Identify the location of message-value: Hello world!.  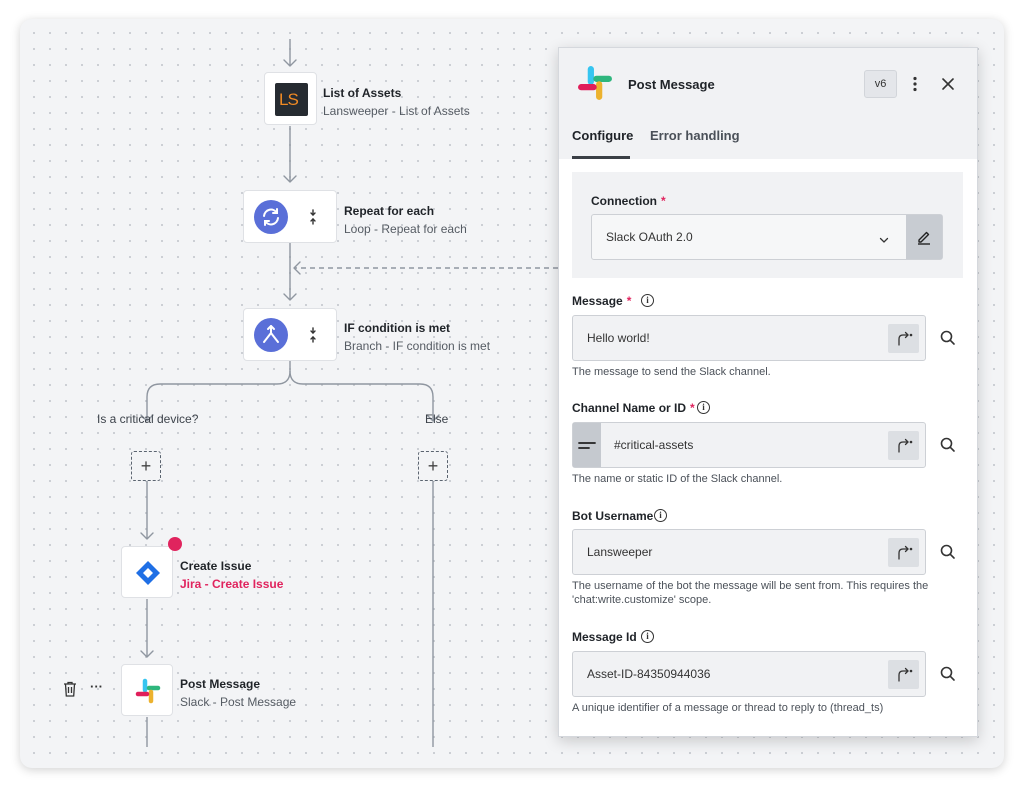
(618, 338).